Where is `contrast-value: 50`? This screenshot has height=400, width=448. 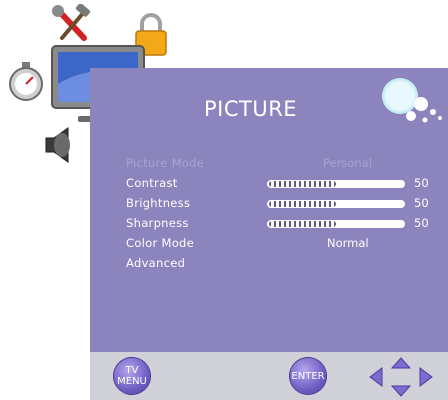
contrast-value: 50 is located at coordinates (421, 183).